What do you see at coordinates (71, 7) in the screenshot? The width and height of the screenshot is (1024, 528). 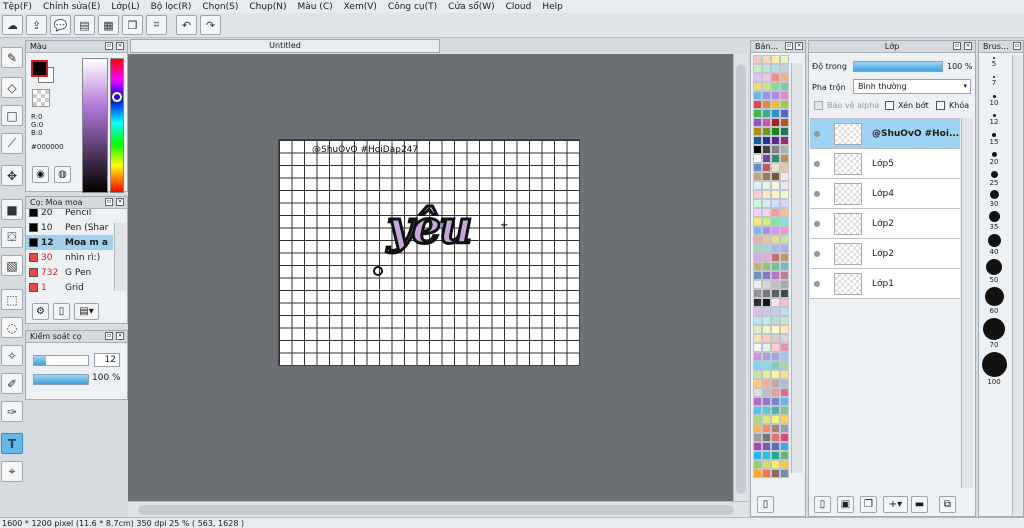 I see `menu-item: Chỉnh sửa(E)` at bounding box center [71, 7].